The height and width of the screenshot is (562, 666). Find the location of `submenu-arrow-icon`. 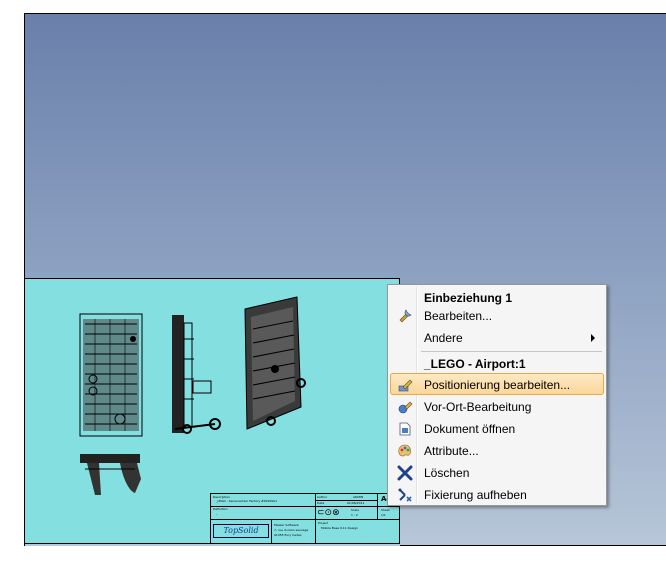

submenu-arrow-icon is located at coordinates (593, 338).